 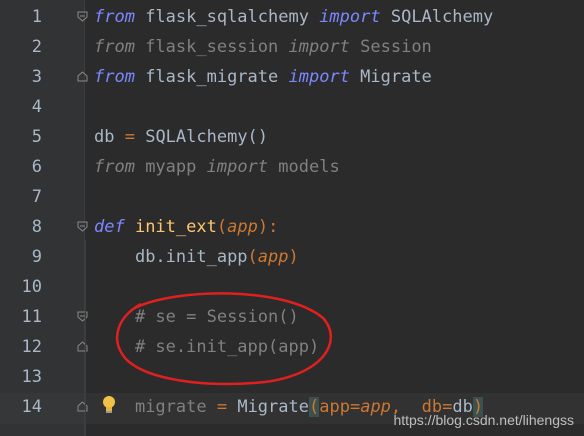 I want to click on module-name: flask_migrate, so click(x=211, y=77).